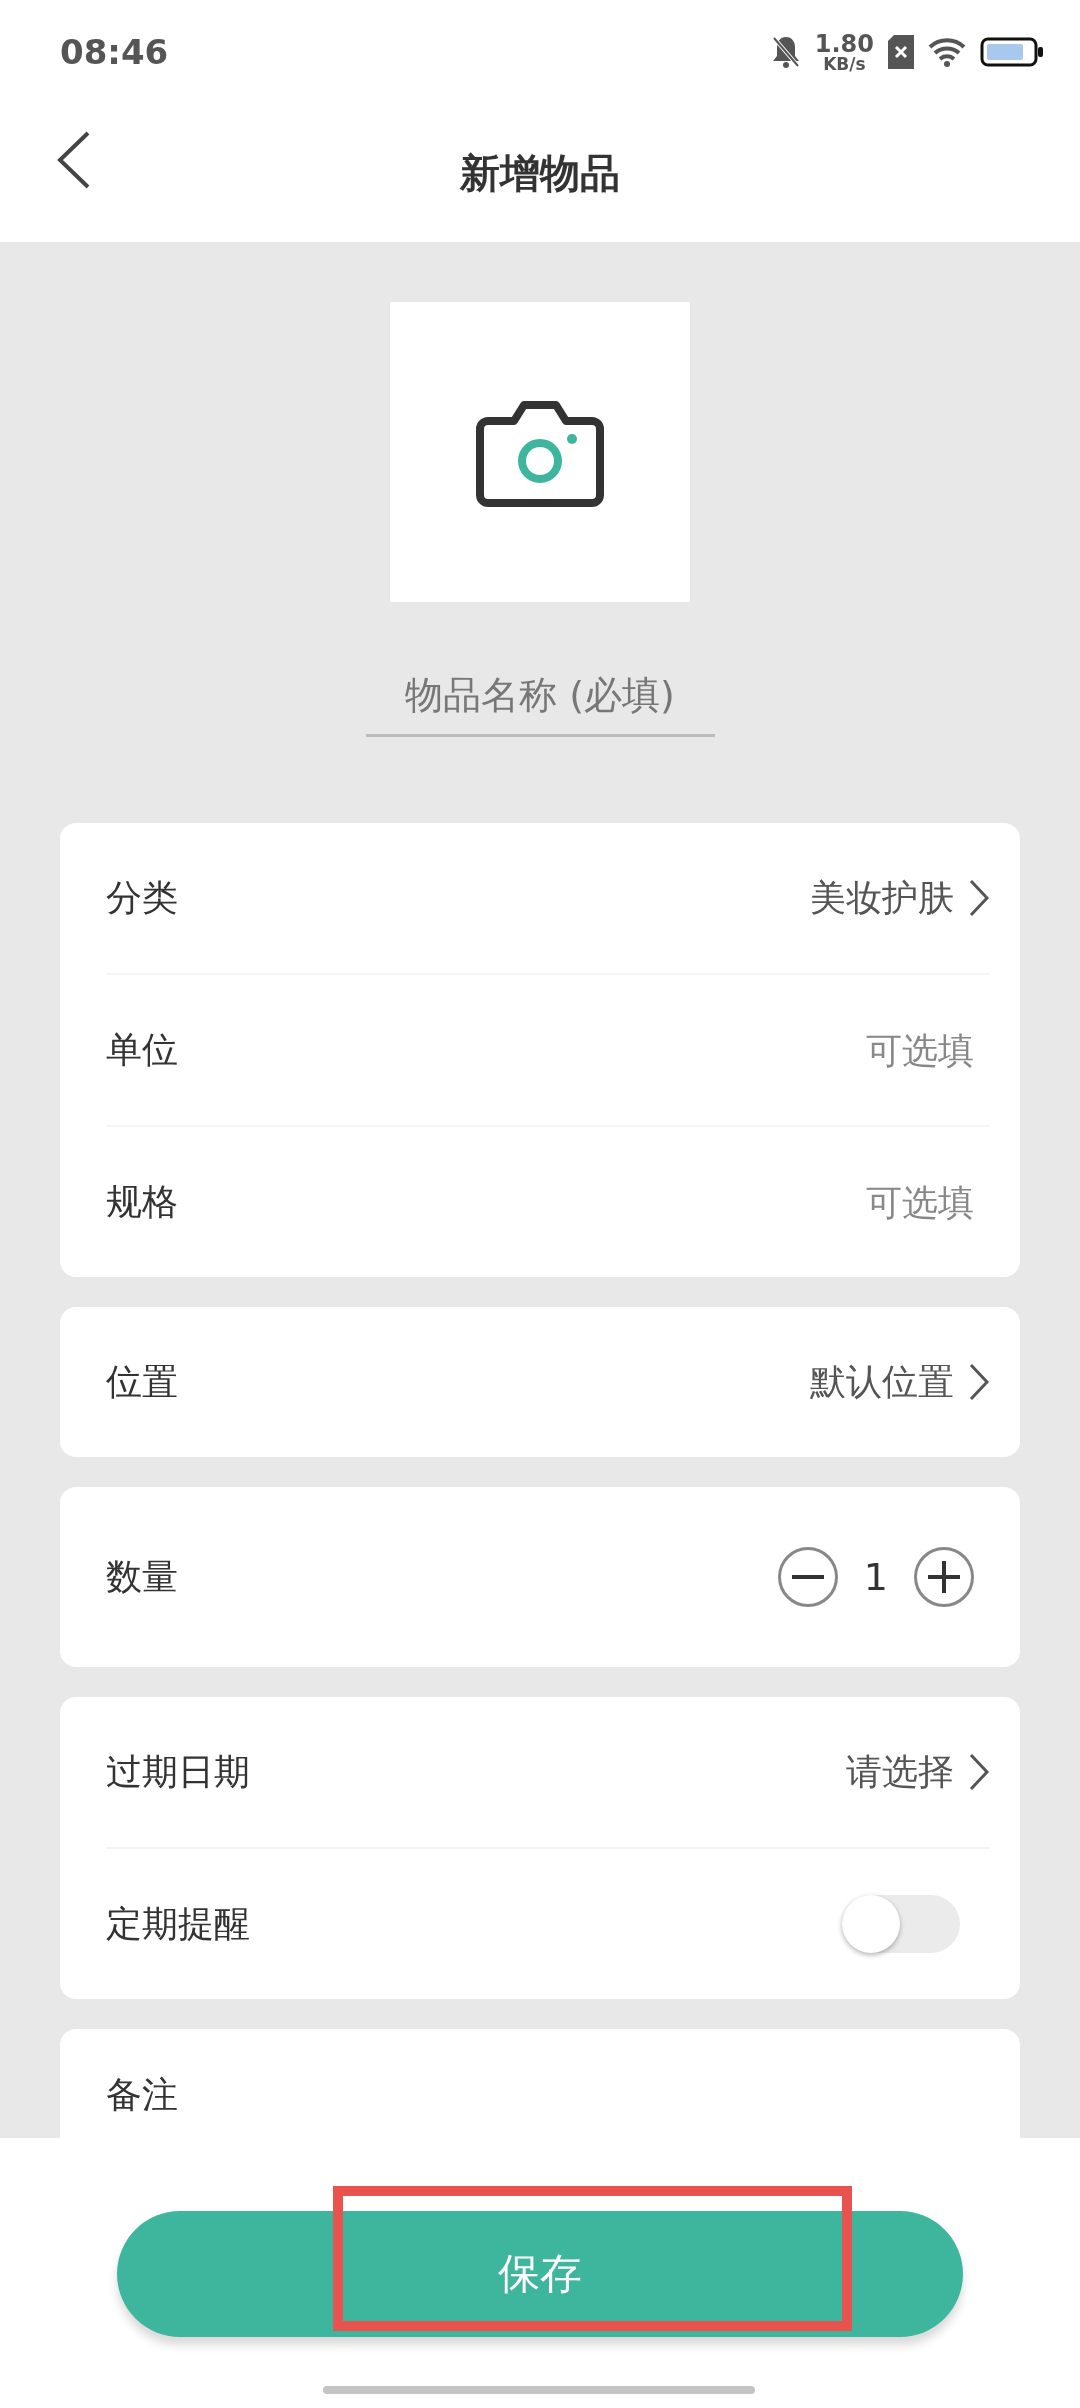  Describe the element at coordinates (178, 1923) in the screenshot. I see `field-label: 定期提醒` at that location.